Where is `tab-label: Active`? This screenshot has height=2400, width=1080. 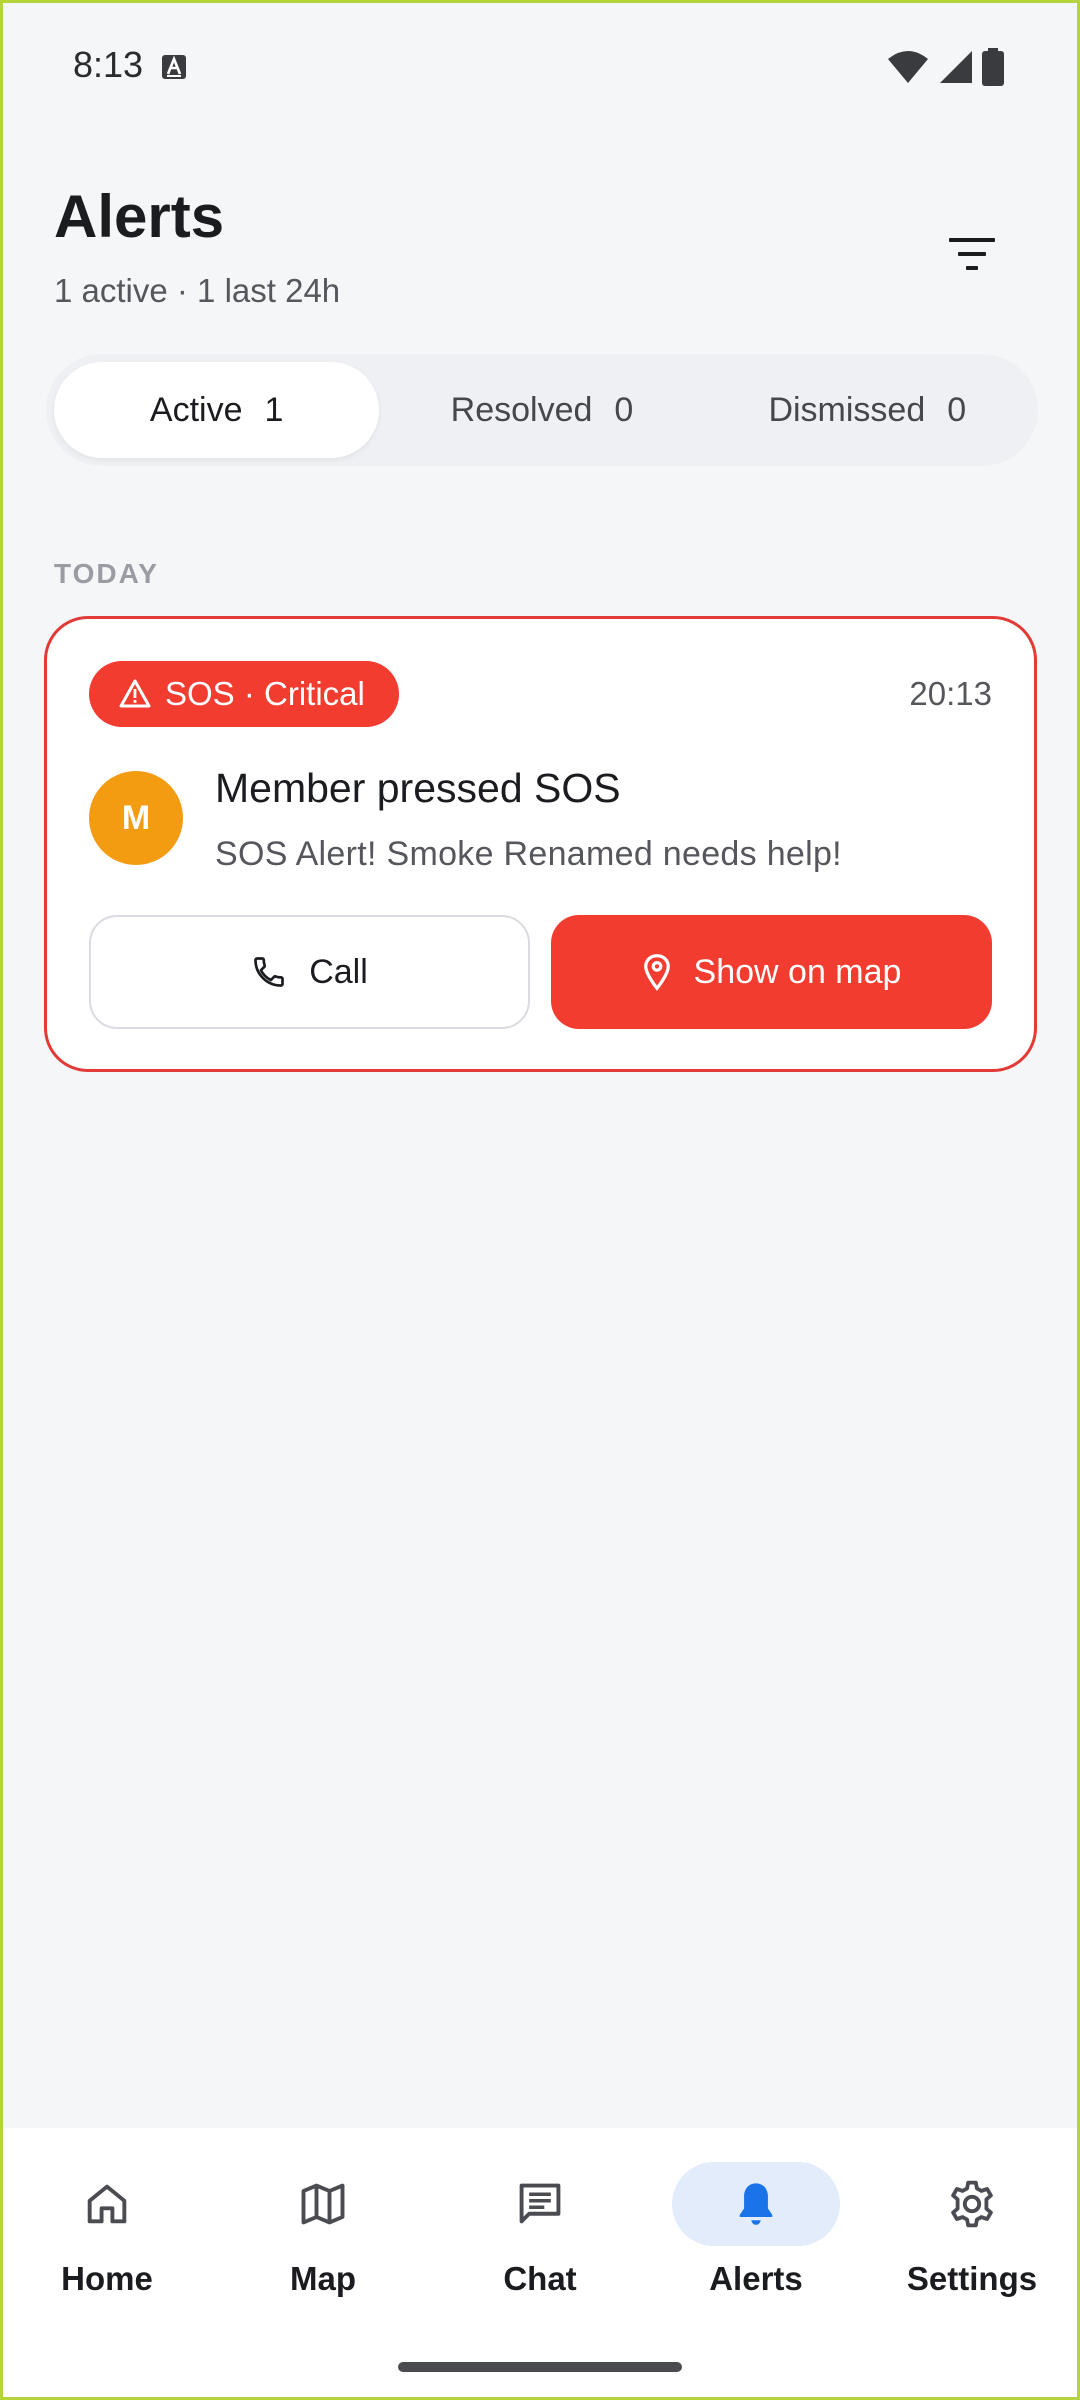 tab-label: Active is located at coordinates (196, 409).